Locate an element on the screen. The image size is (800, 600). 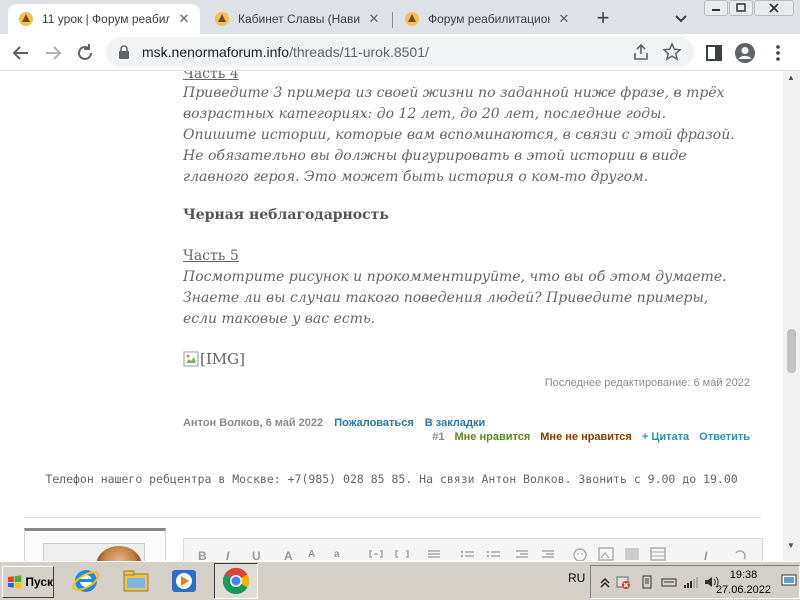
tab-title: Кабинет Славы (Нави) | ( is located at coordinates (299, 19).